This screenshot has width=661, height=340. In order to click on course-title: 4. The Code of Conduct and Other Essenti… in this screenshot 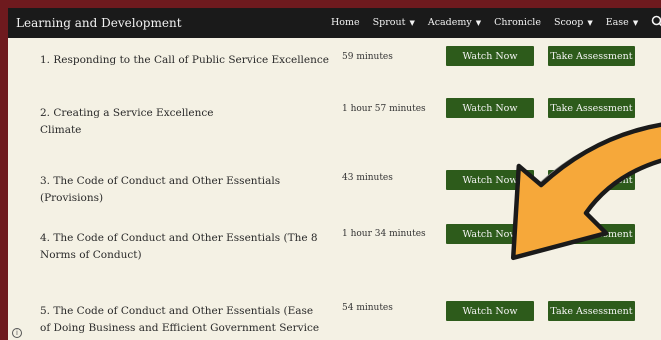, I will do `click(179, 246)`.